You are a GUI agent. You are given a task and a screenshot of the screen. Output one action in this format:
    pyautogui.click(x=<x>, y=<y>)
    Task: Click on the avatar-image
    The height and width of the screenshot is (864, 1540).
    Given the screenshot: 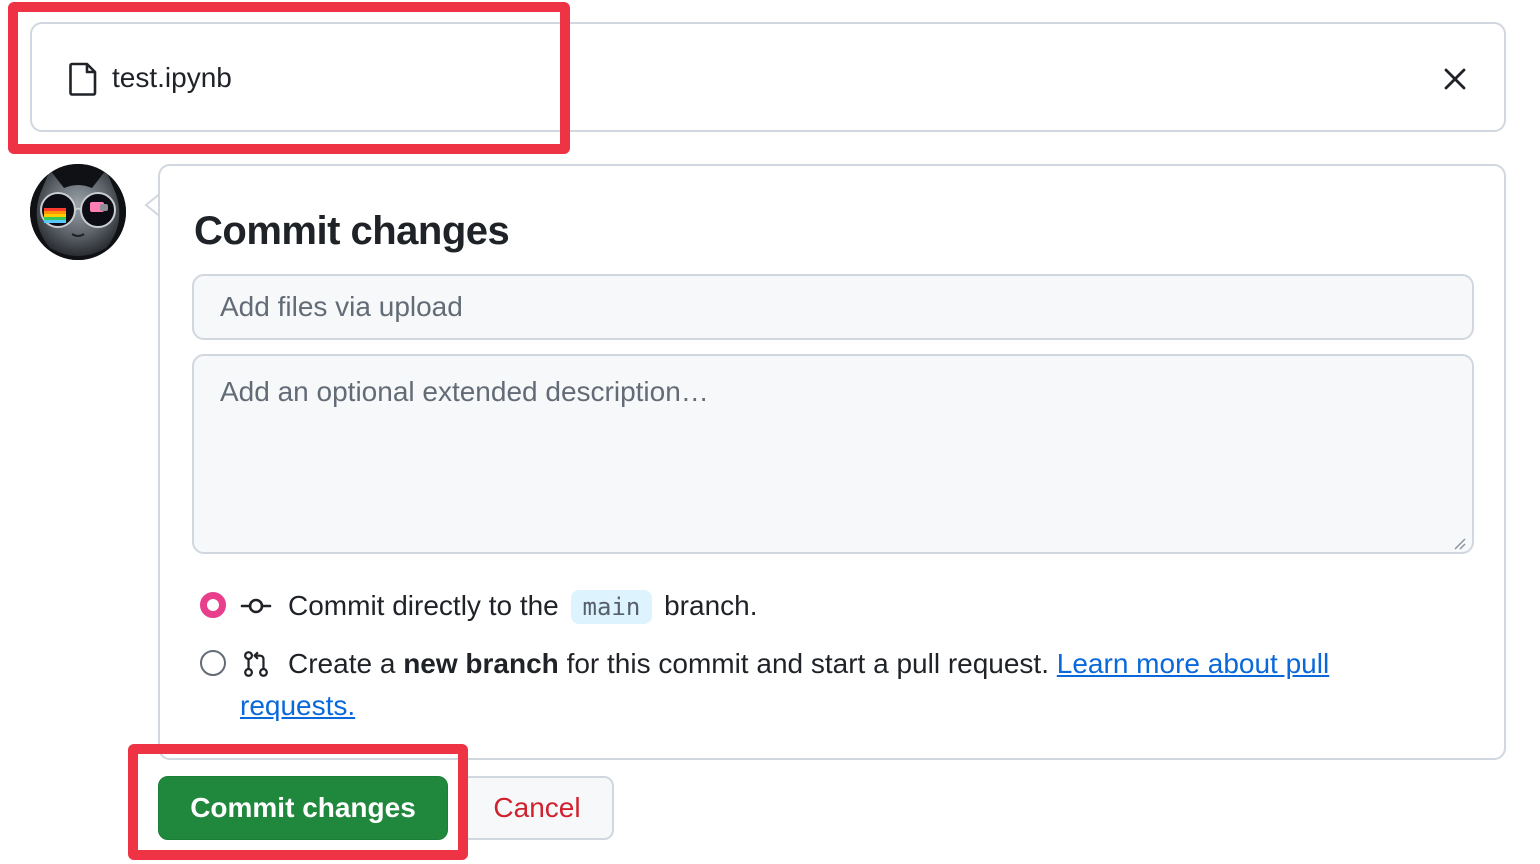 What is the action you would take?
    pyautogui.click(x=78, y=212)
    